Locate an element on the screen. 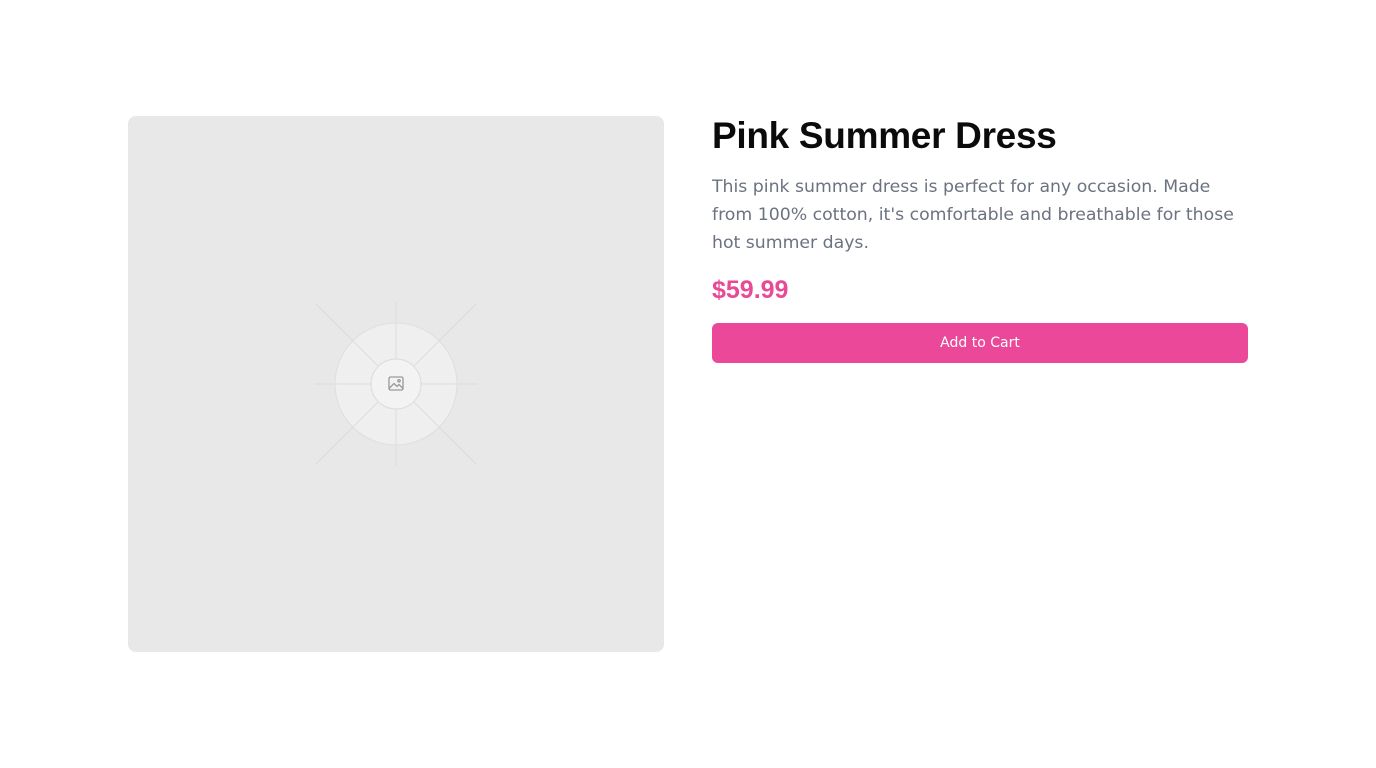 The image size is (1376, 768). placeholder-graphic is located at coordinates (396, 384).